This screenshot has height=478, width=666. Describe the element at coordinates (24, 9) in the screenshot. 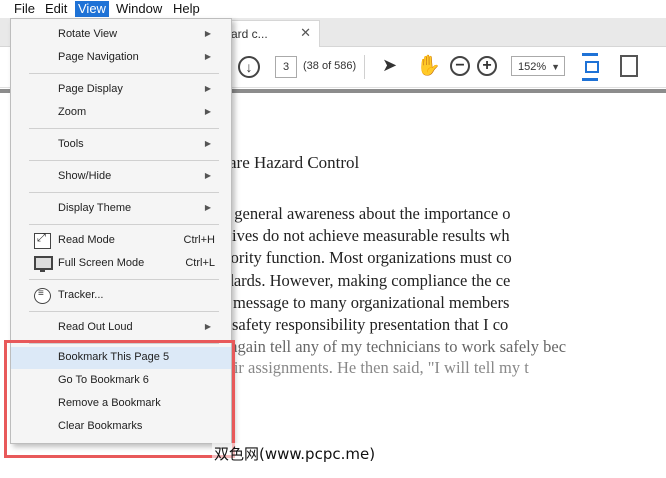

I see `menu-file: File` at that location.